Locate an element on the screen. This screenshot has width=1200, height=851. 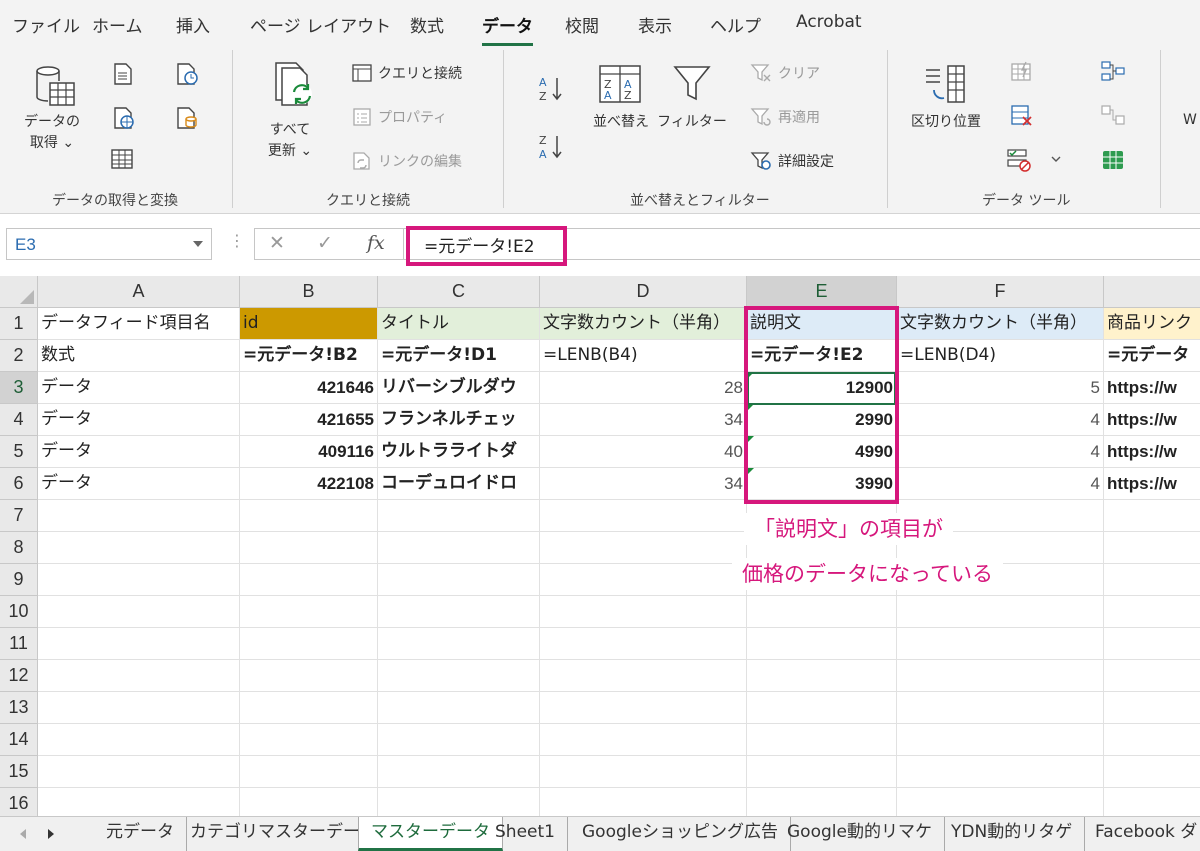
column-header-a: A is located at coordinates (139, 292).